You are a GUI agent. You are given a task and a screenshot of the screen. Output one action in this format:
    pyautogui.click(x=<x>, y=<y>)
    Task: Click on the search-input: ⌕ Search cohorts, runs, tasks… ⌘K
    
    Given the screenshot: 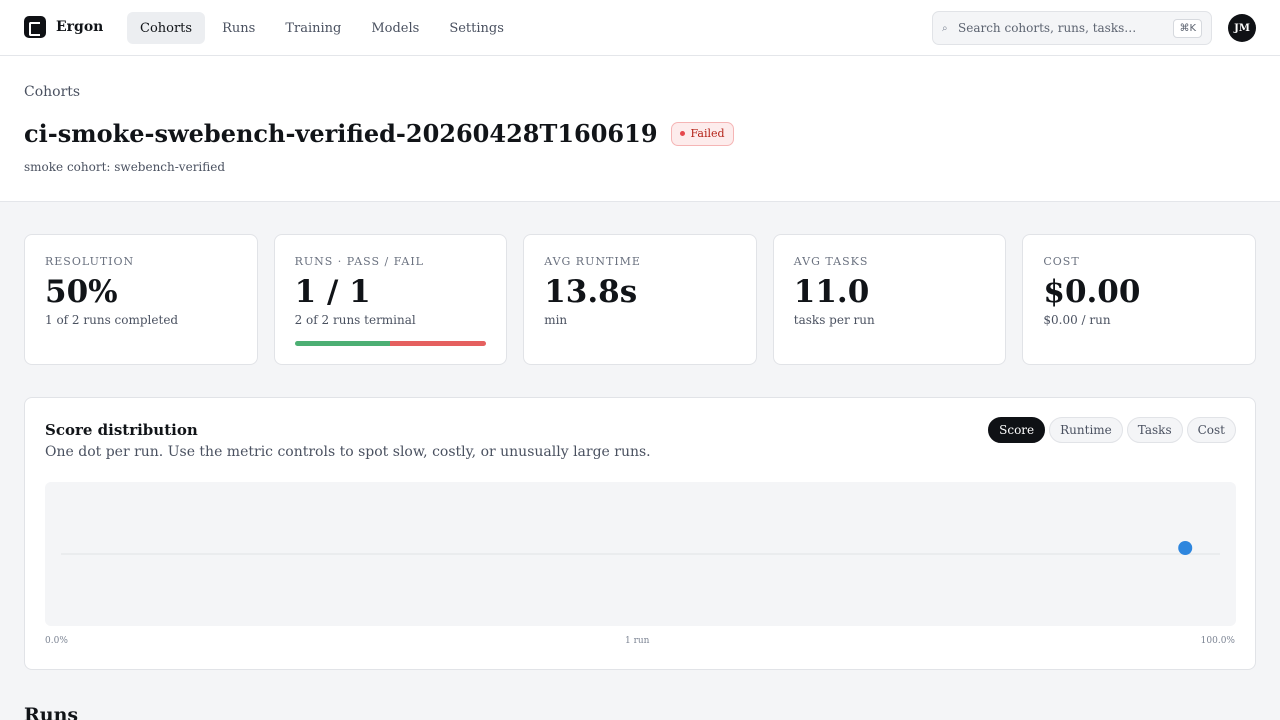 What is the action you would take?
    pyautogui.click(x=1072, y=28)
    